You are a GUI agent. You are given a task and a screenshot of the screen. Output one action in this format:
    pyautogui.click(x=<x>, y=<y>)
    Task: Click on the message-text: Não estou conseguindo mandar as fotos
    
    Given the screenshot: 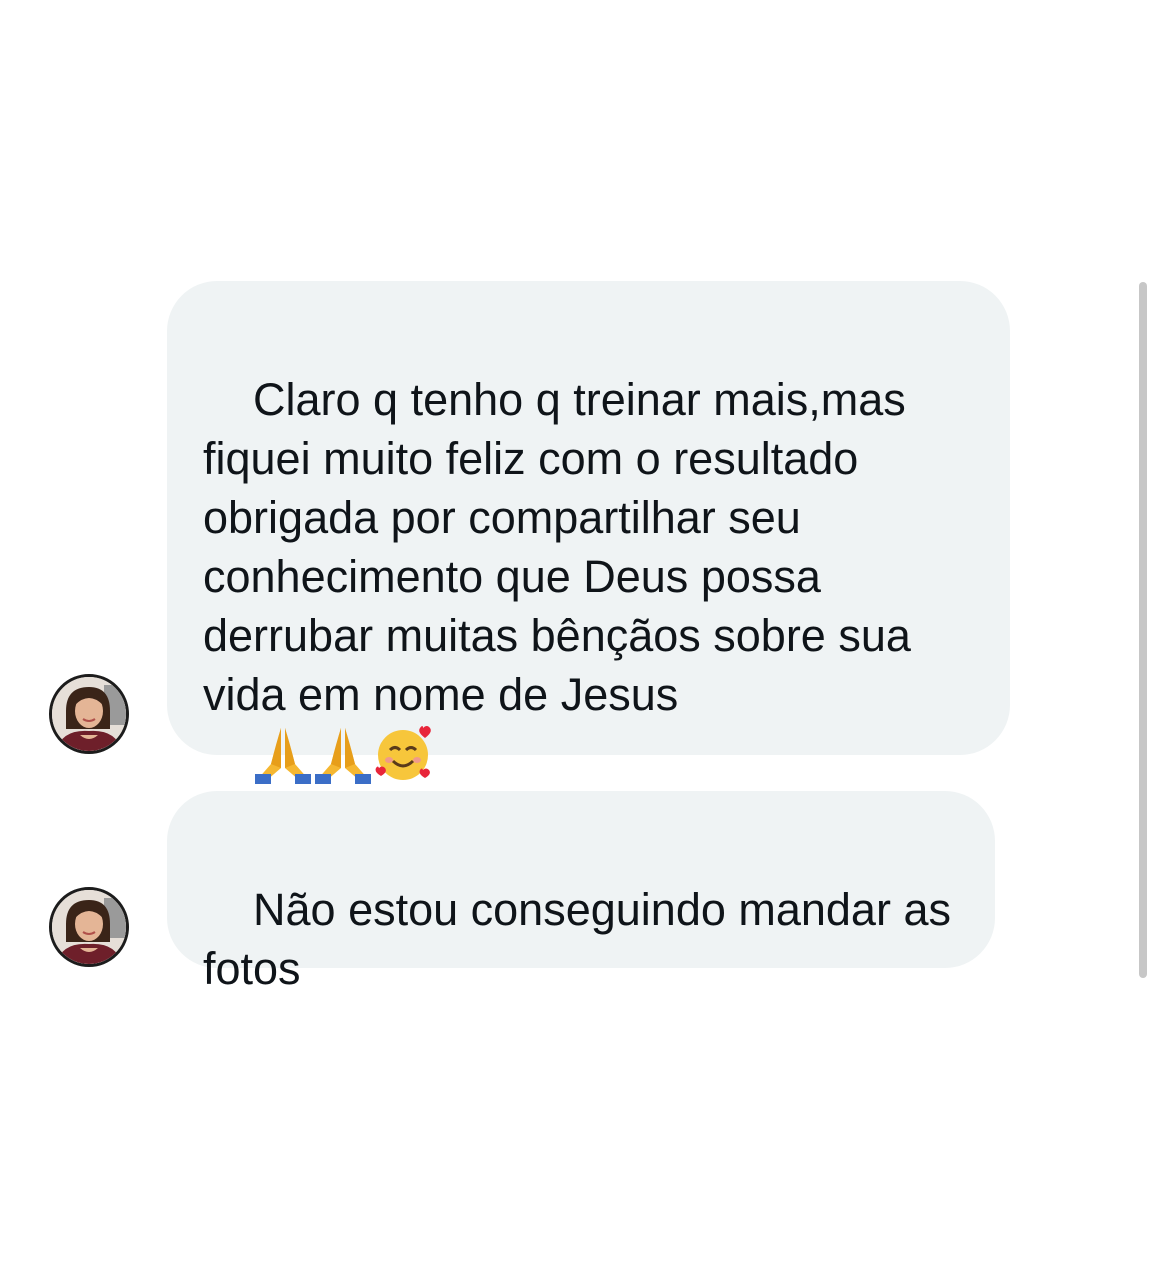 What is the action you would take?
    pyautogui.click(x=583, y=939)
    